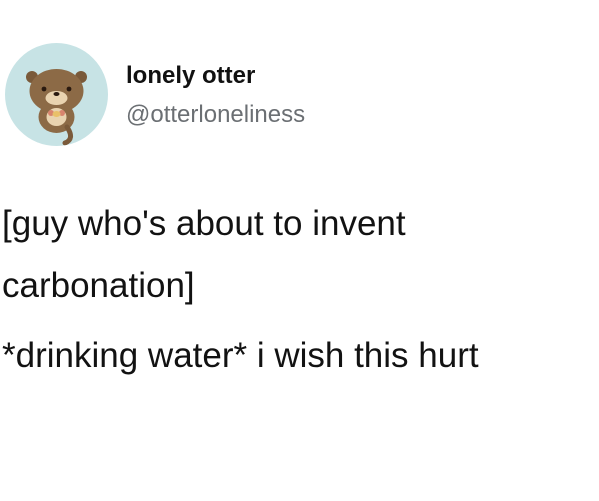 The image size is (599, 501). I want to click on avatar, so click(56, 94).